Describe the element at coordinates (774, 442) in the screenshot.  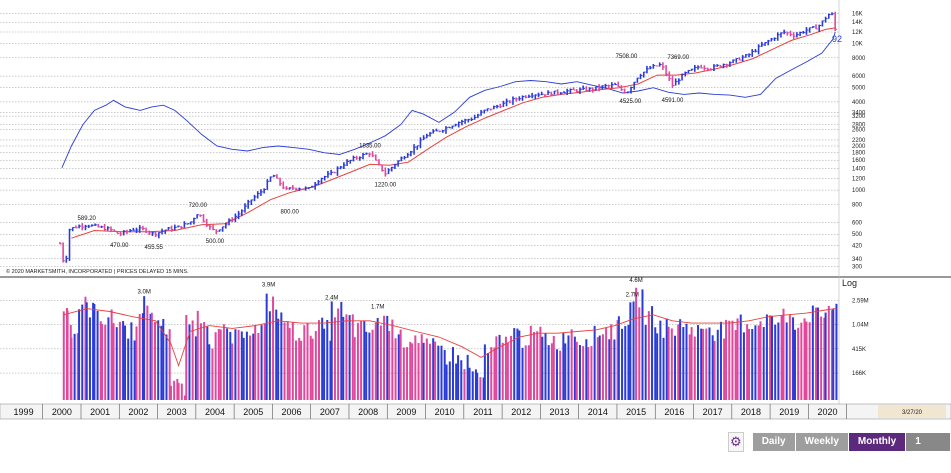
I see `daily-button: Daily` at that location.